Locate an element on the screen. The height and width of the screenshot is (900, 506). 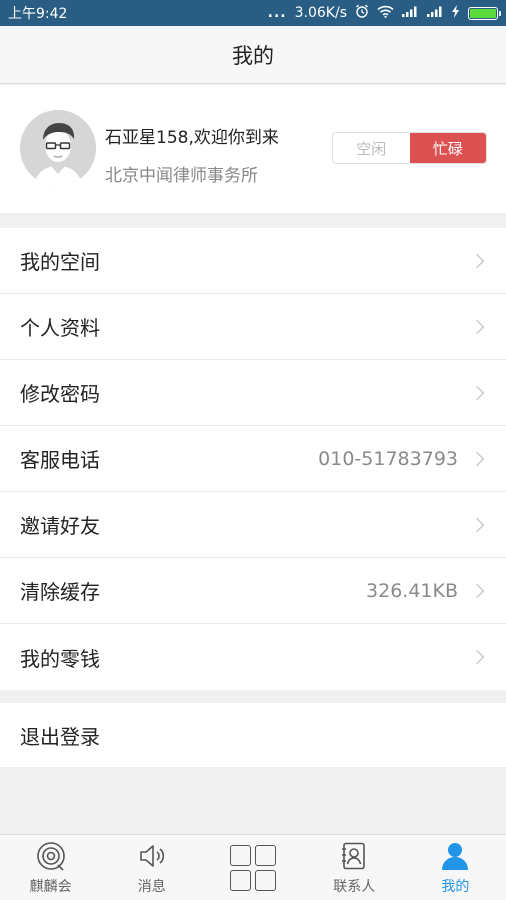
menu-item-label: 我的空间 is located at coordinates (60, 262).